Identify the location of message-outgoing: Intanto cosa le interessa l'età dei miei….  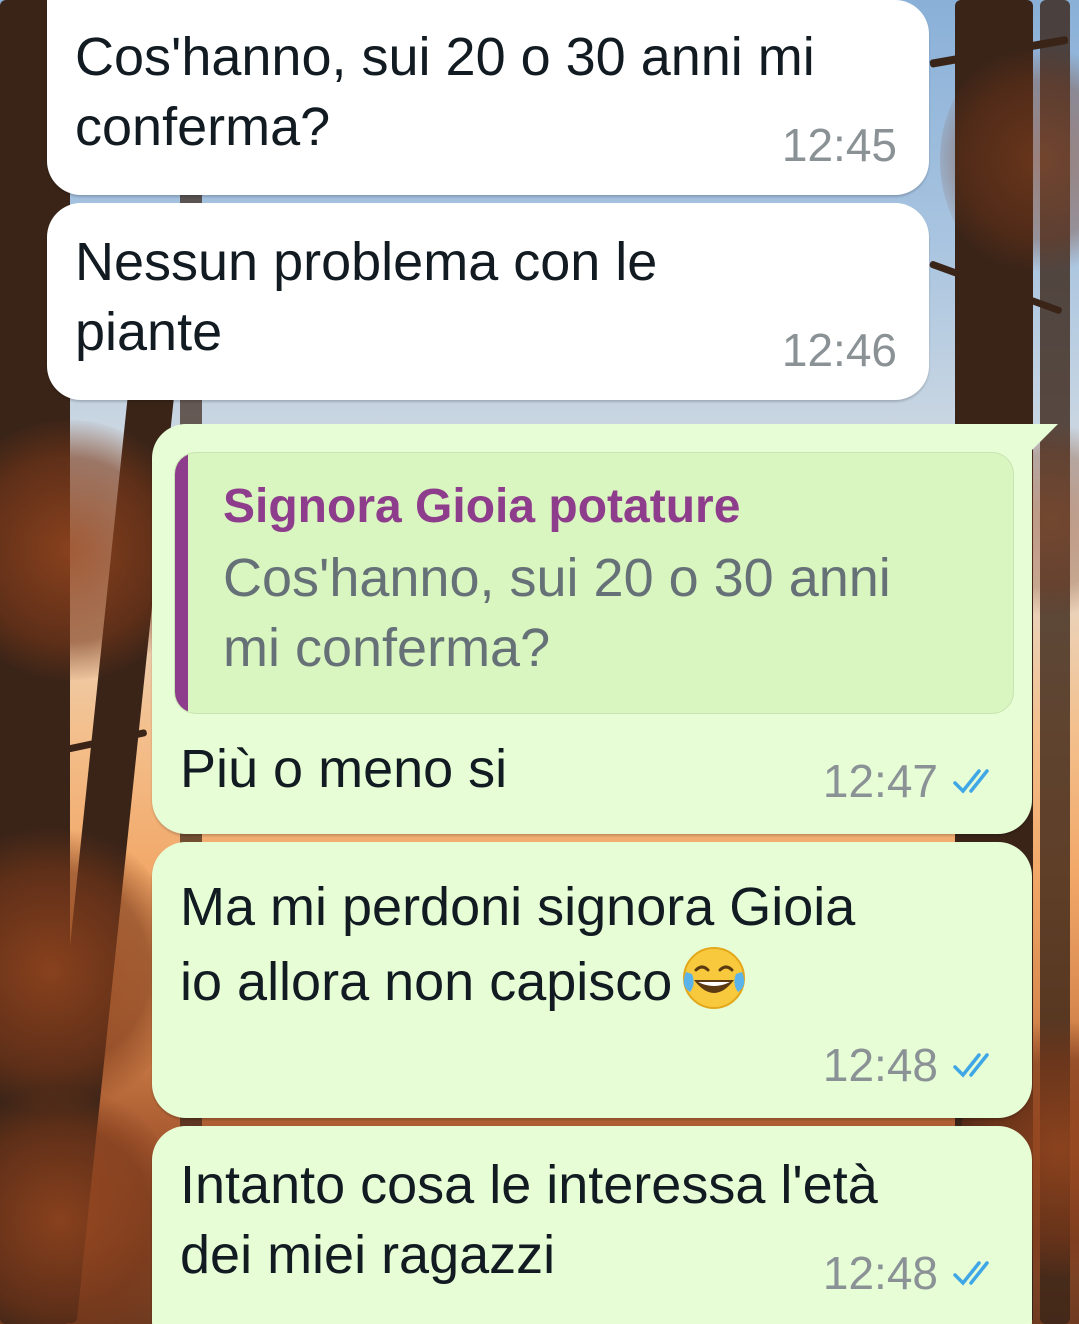
(592, 1225).